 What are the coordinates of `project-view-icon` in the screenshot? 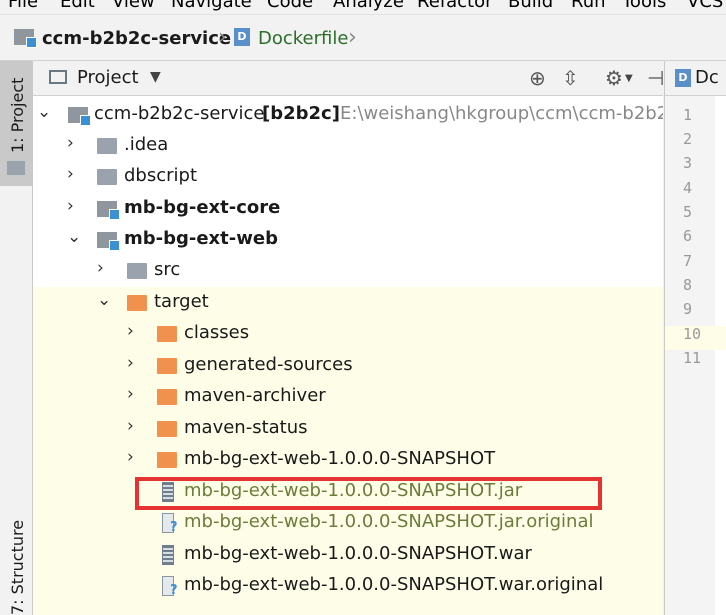 It's located at (58, 77).